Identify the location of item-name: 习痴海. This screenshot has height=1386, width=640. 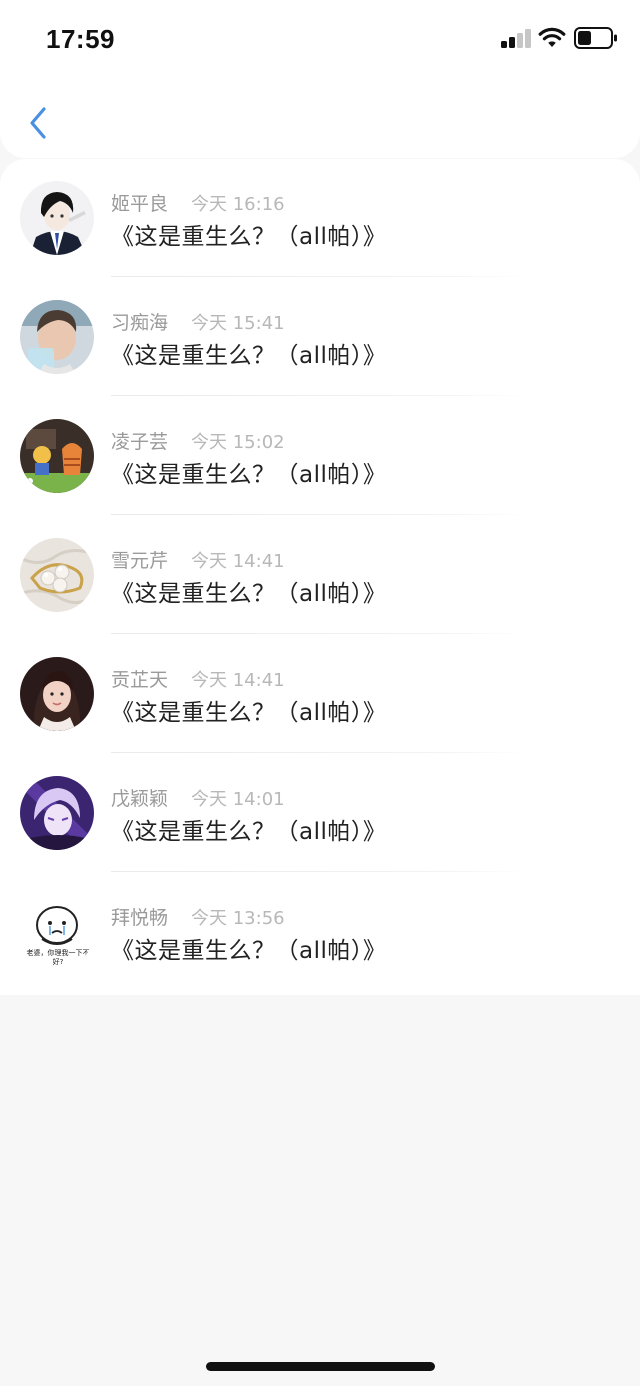
(140, 323).